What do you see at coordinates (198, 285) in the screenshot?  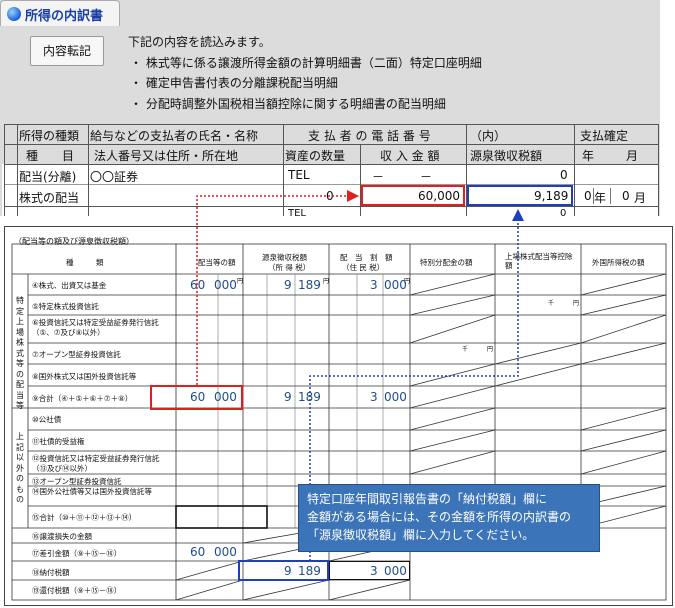 I see `row4-dividend-thousands: 60` at bounding box center [198, 285].